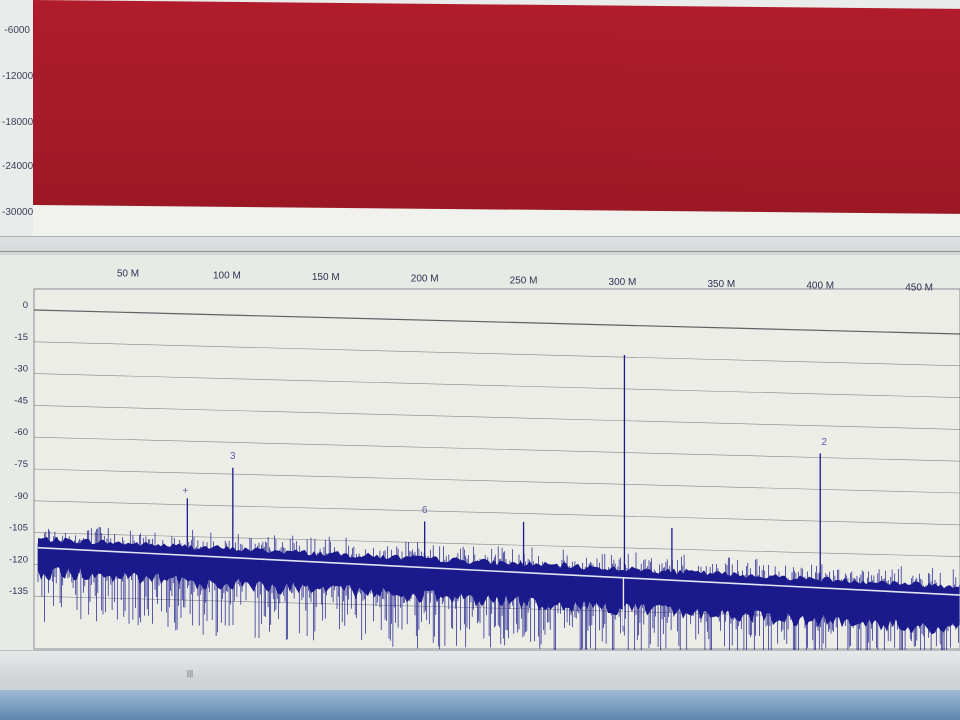 This screenshot has width=960, height=720. I want to click on y-tick-label: -60, so click(21, 432).